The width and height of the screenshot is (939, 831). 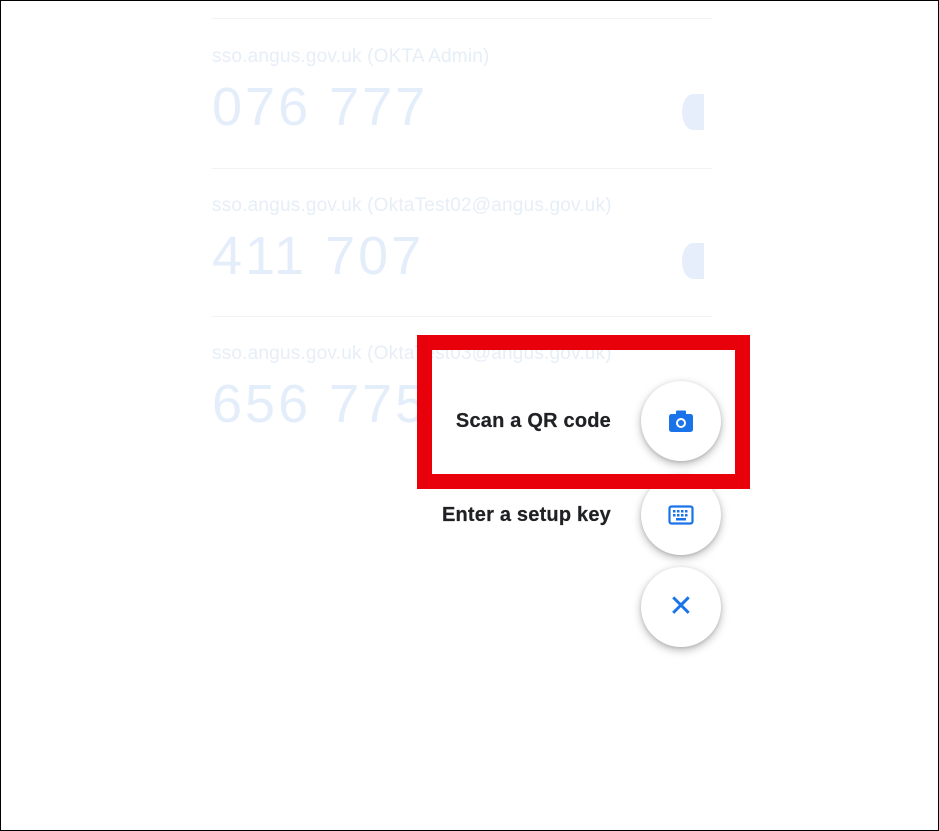 I want to click on account-code: 411 707, so click(x=318, y=256).